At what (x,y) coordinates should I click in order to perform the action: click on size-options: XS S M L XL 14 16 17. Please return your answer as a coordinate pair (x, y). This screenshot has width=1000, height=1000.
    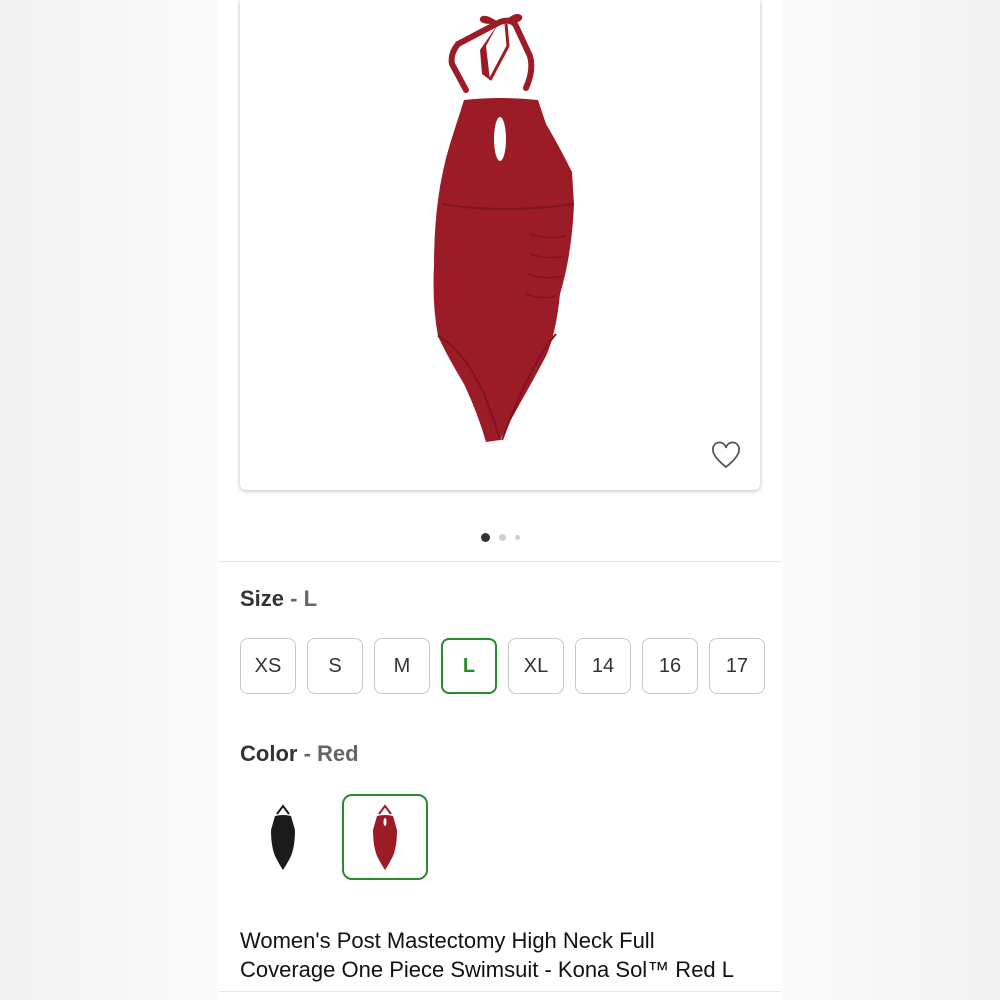
    Looking at the image, I should click on (502, 666).